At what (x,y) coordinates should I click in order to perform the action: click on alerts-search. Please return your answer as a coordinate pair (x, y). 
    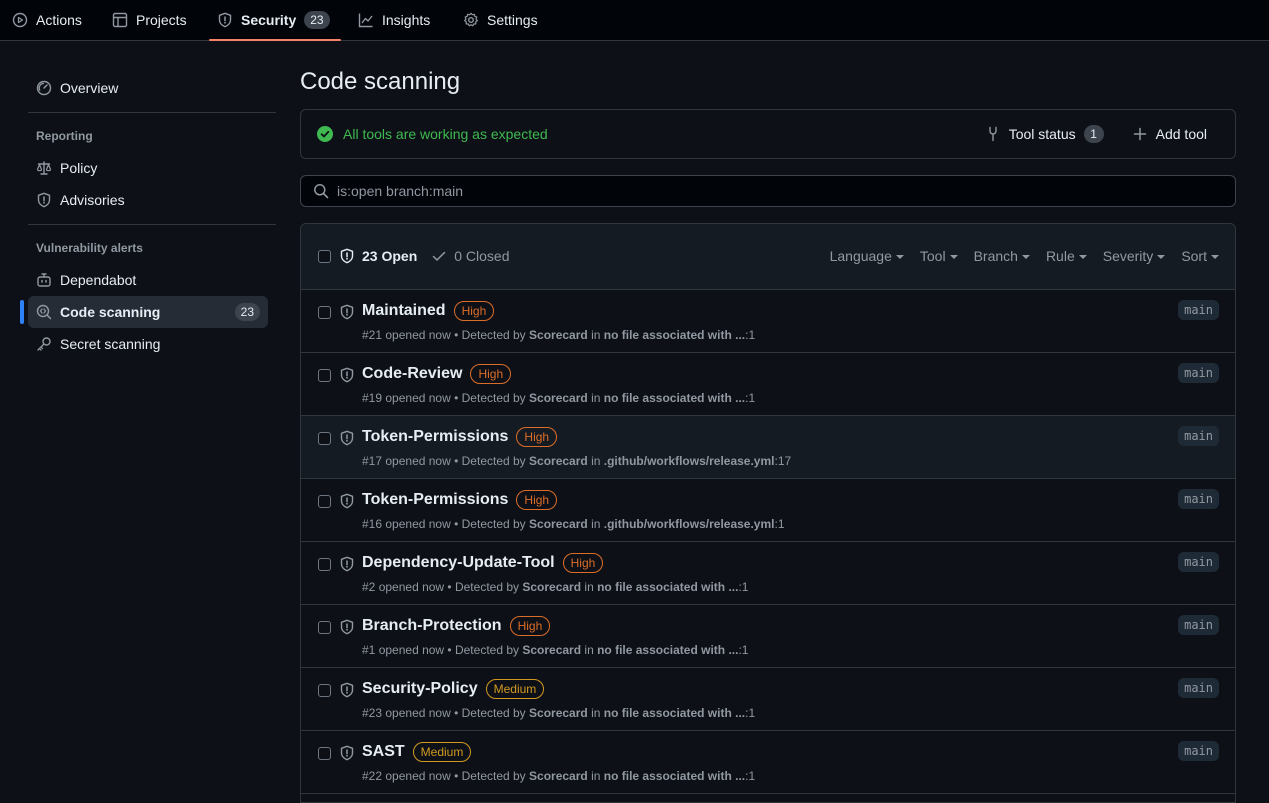
    Looking at the image, I should click on (768, 191).